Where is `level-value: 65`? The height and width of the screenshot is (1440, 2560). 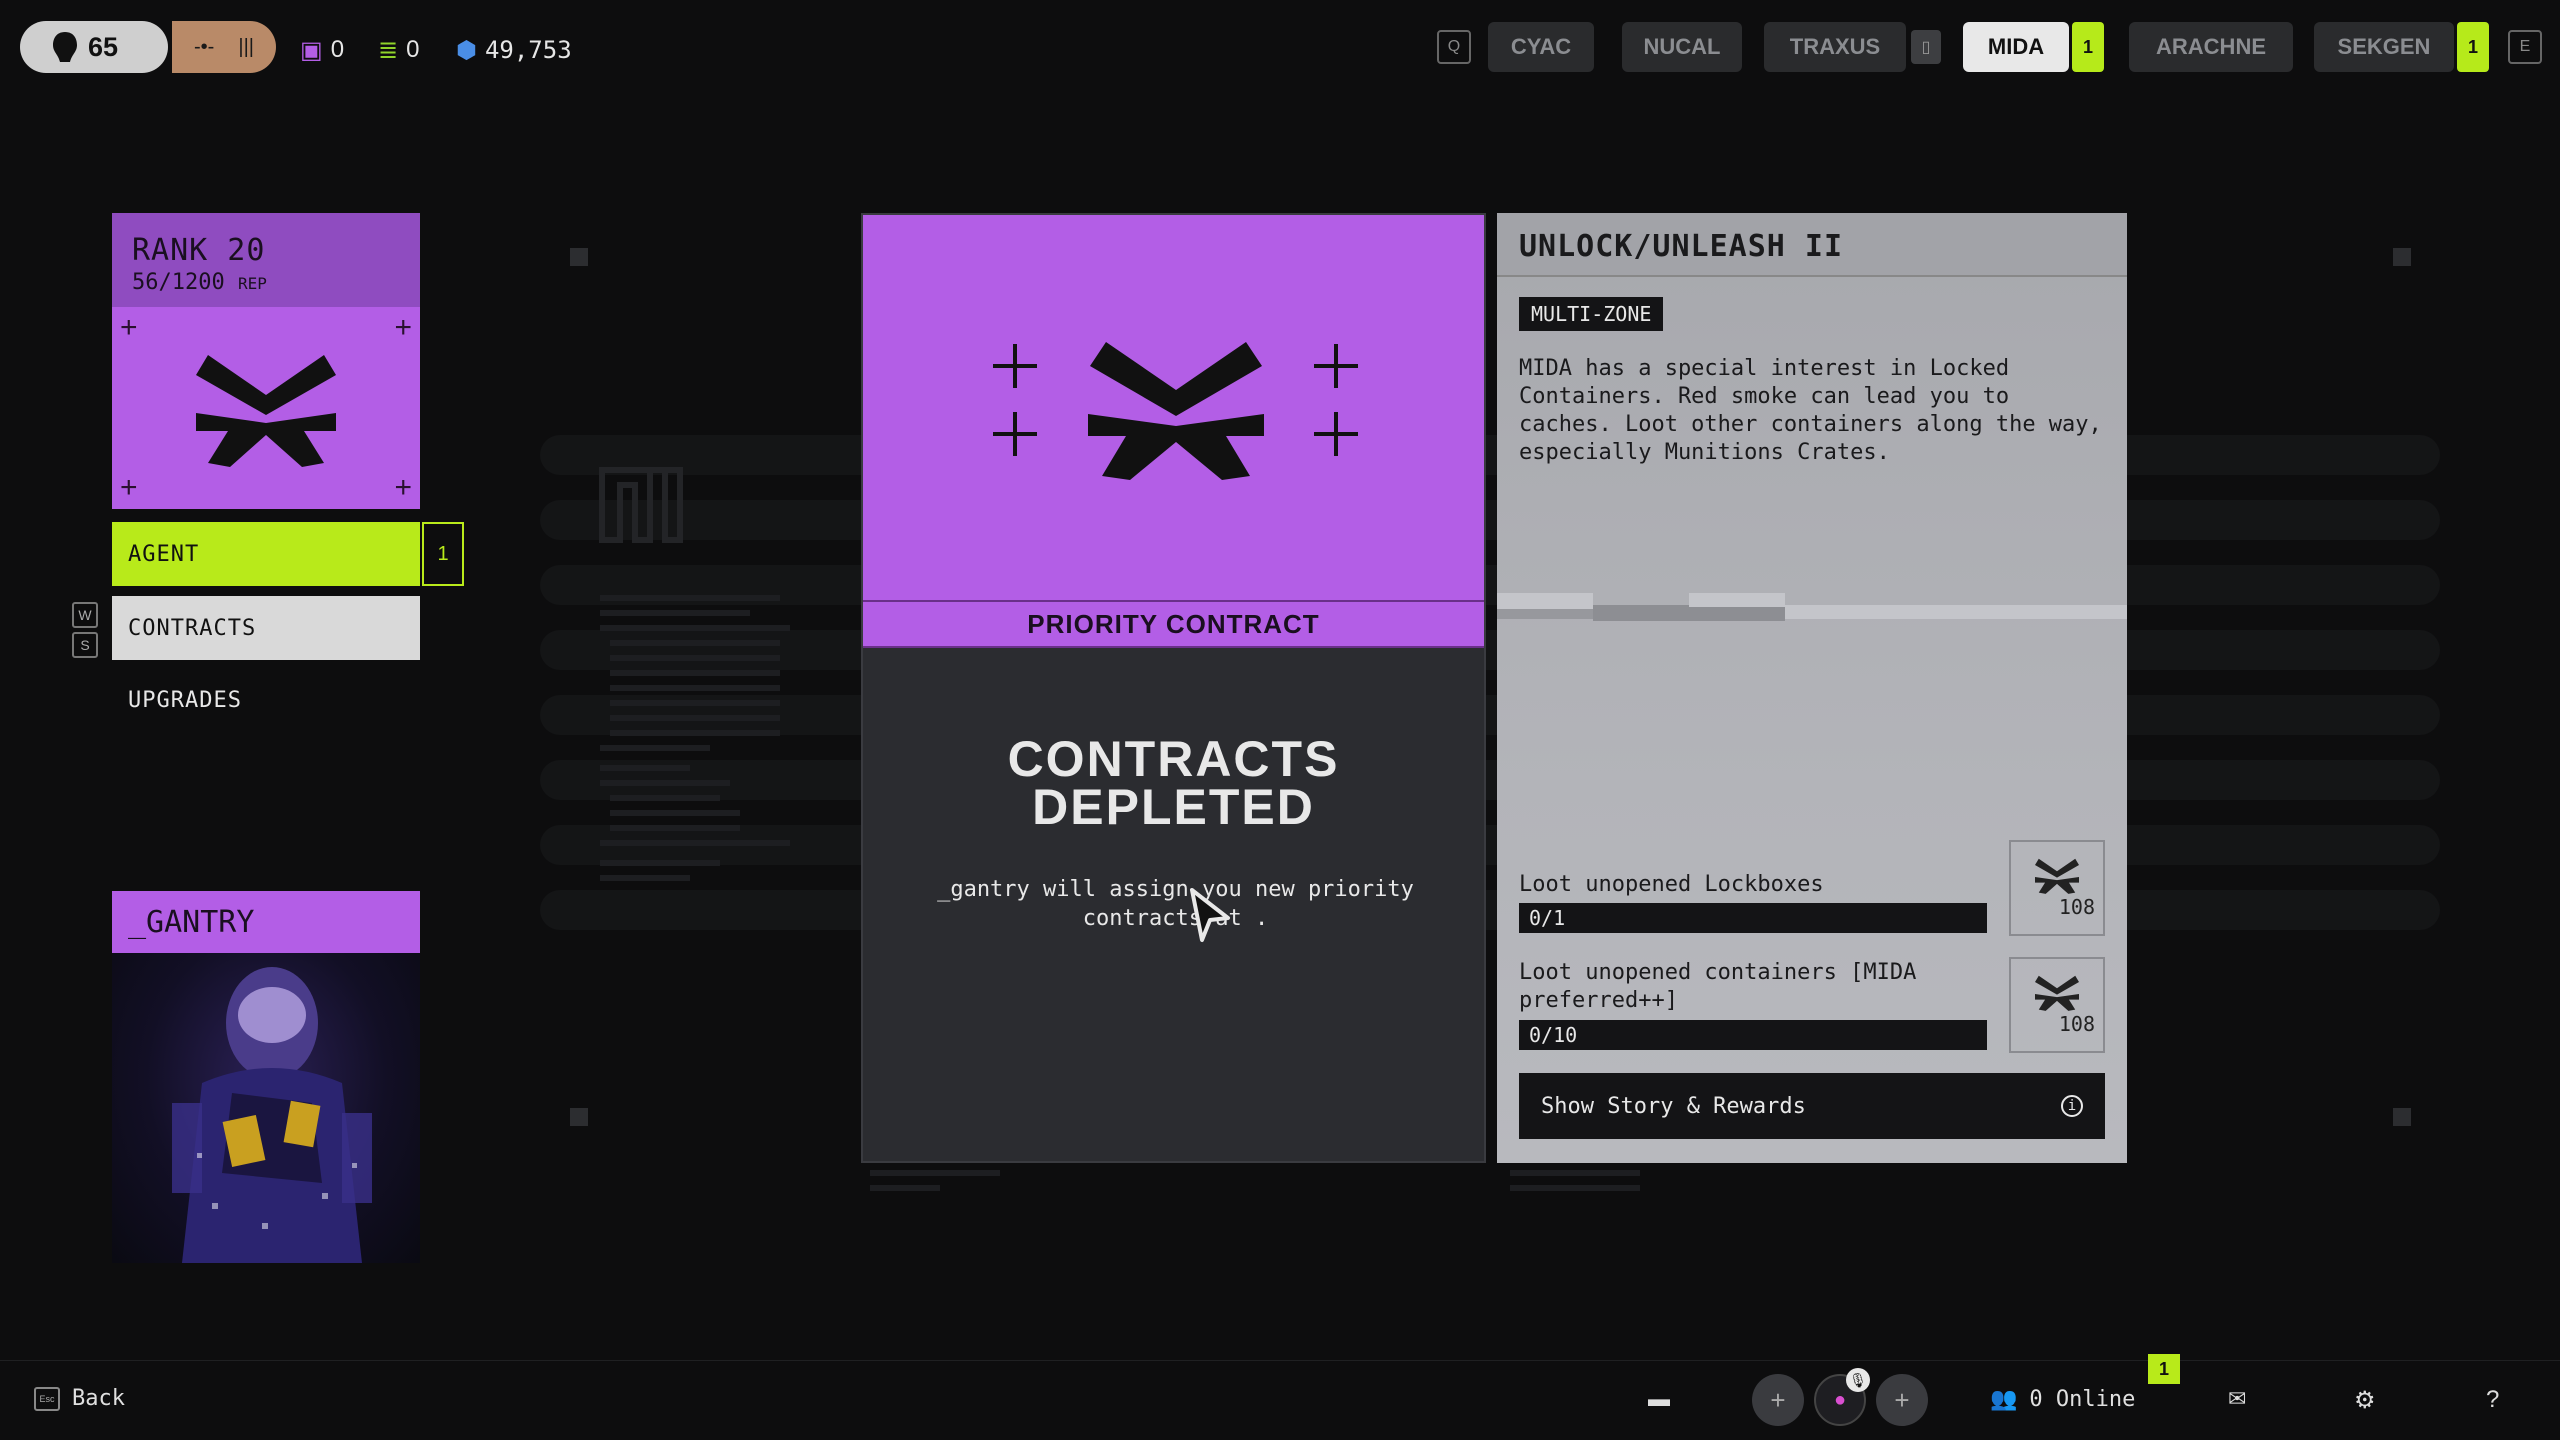 level-value: 65 is located at coordinates (103, 46).